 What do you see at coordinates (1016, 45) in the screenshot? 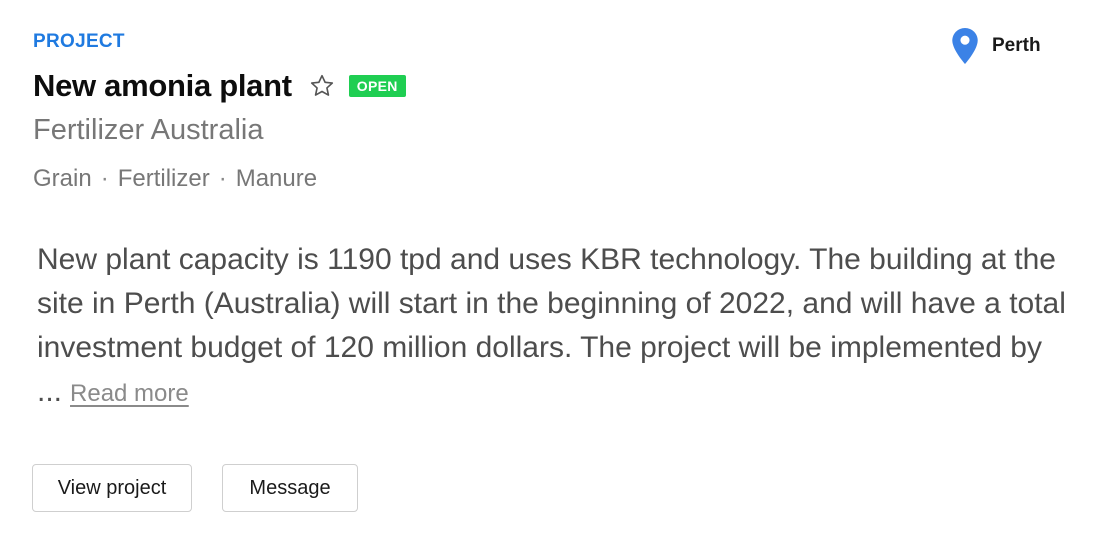
I see `location-label: Perth` at bounding box center [1016, 45].